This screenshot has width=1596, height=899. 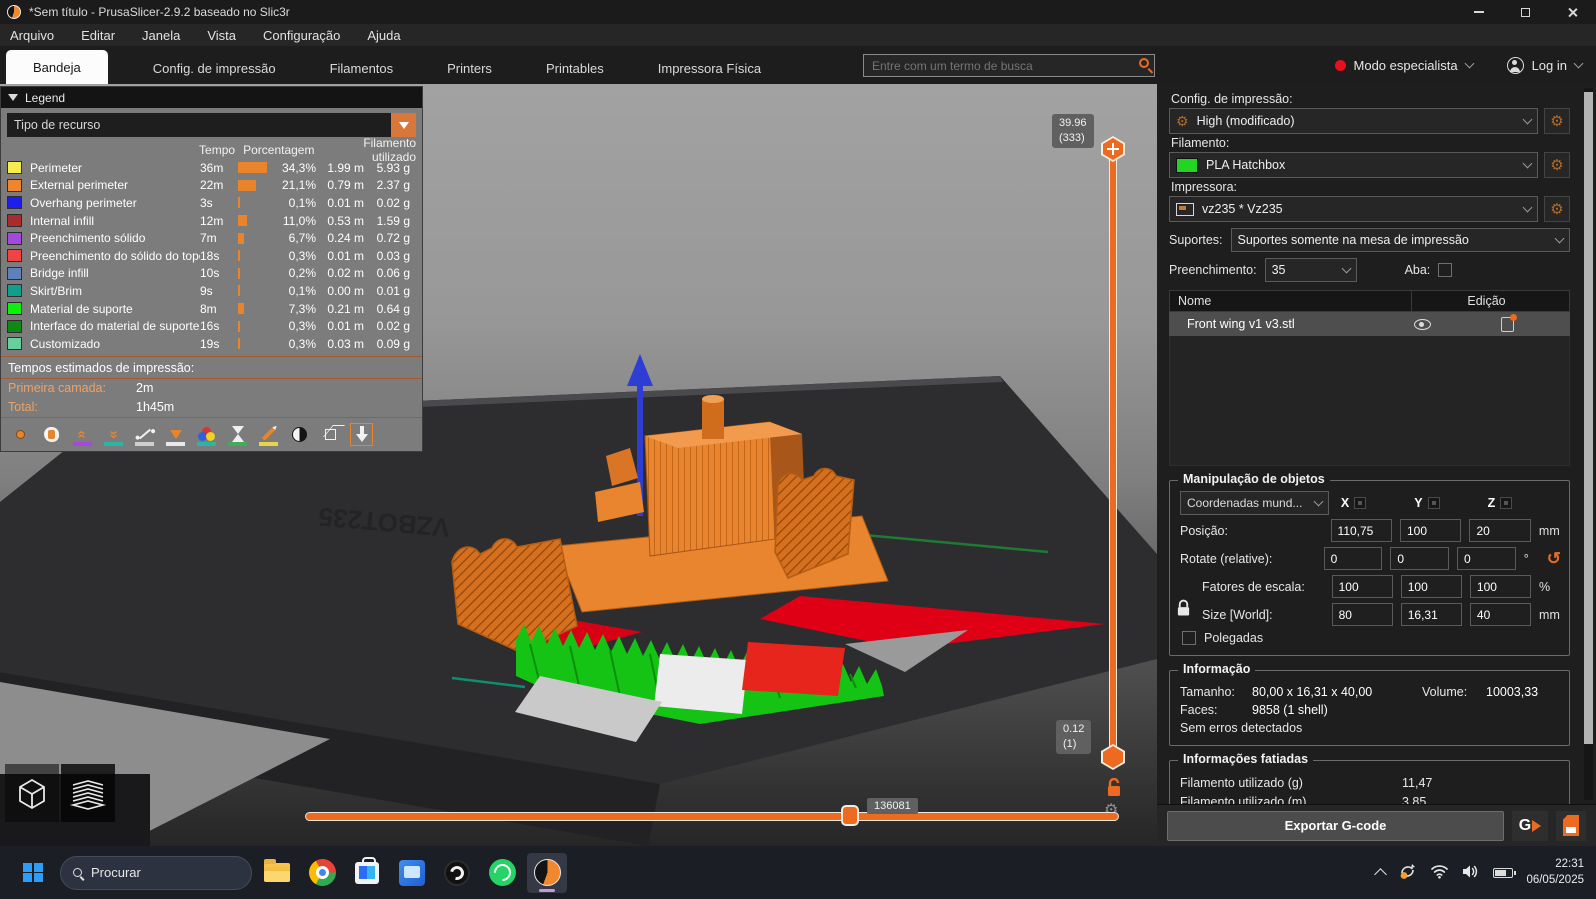 I want to click on infill-combo: 35, so click(x=1310, y=270).